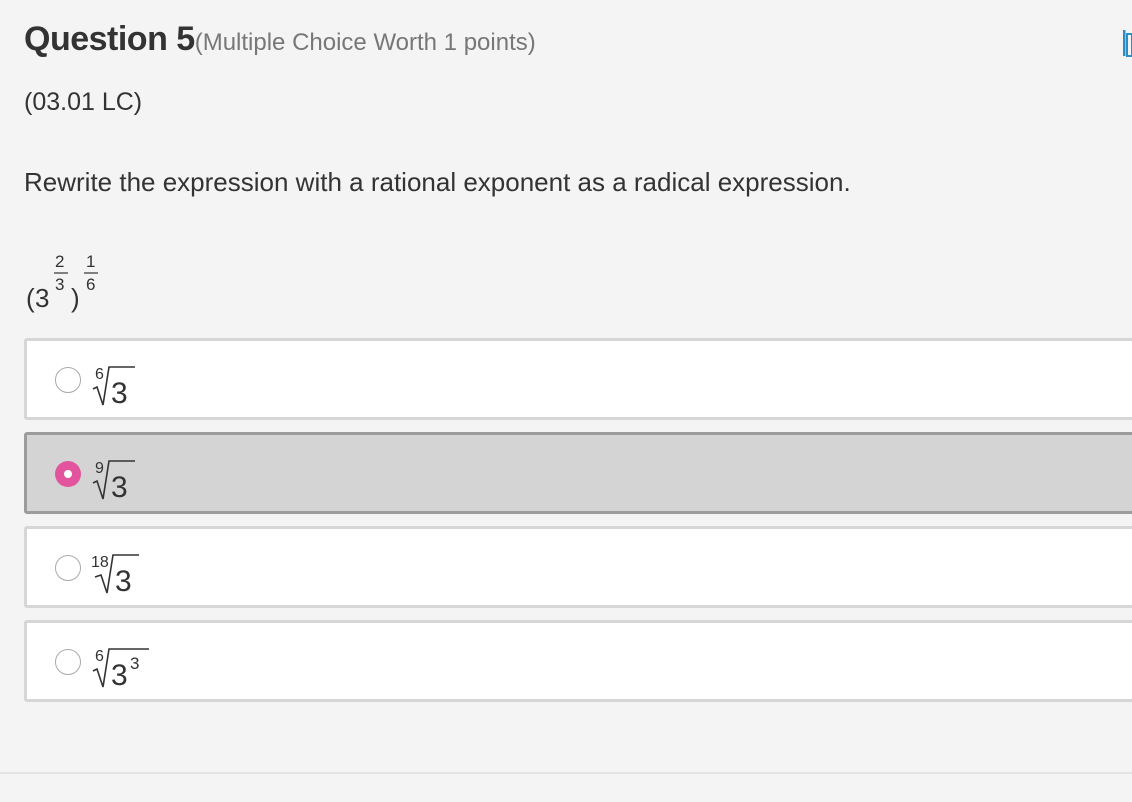  Describe the element at coordinates (100, 562) in the screenshot. I see `radical-index: 18` at that location.